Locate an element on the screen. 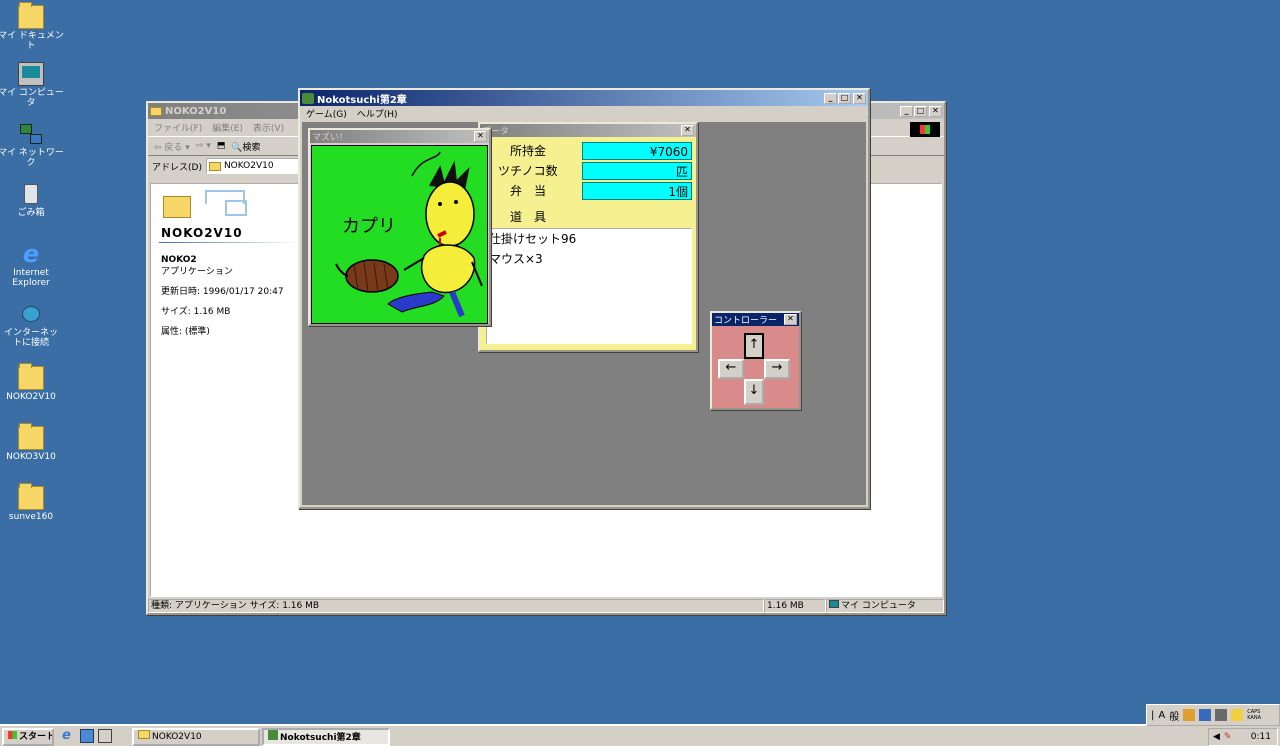 The image size is (1280, 746). tsuchinoko-count-label: ツチノコ数 is located at coordinates (528, 171).